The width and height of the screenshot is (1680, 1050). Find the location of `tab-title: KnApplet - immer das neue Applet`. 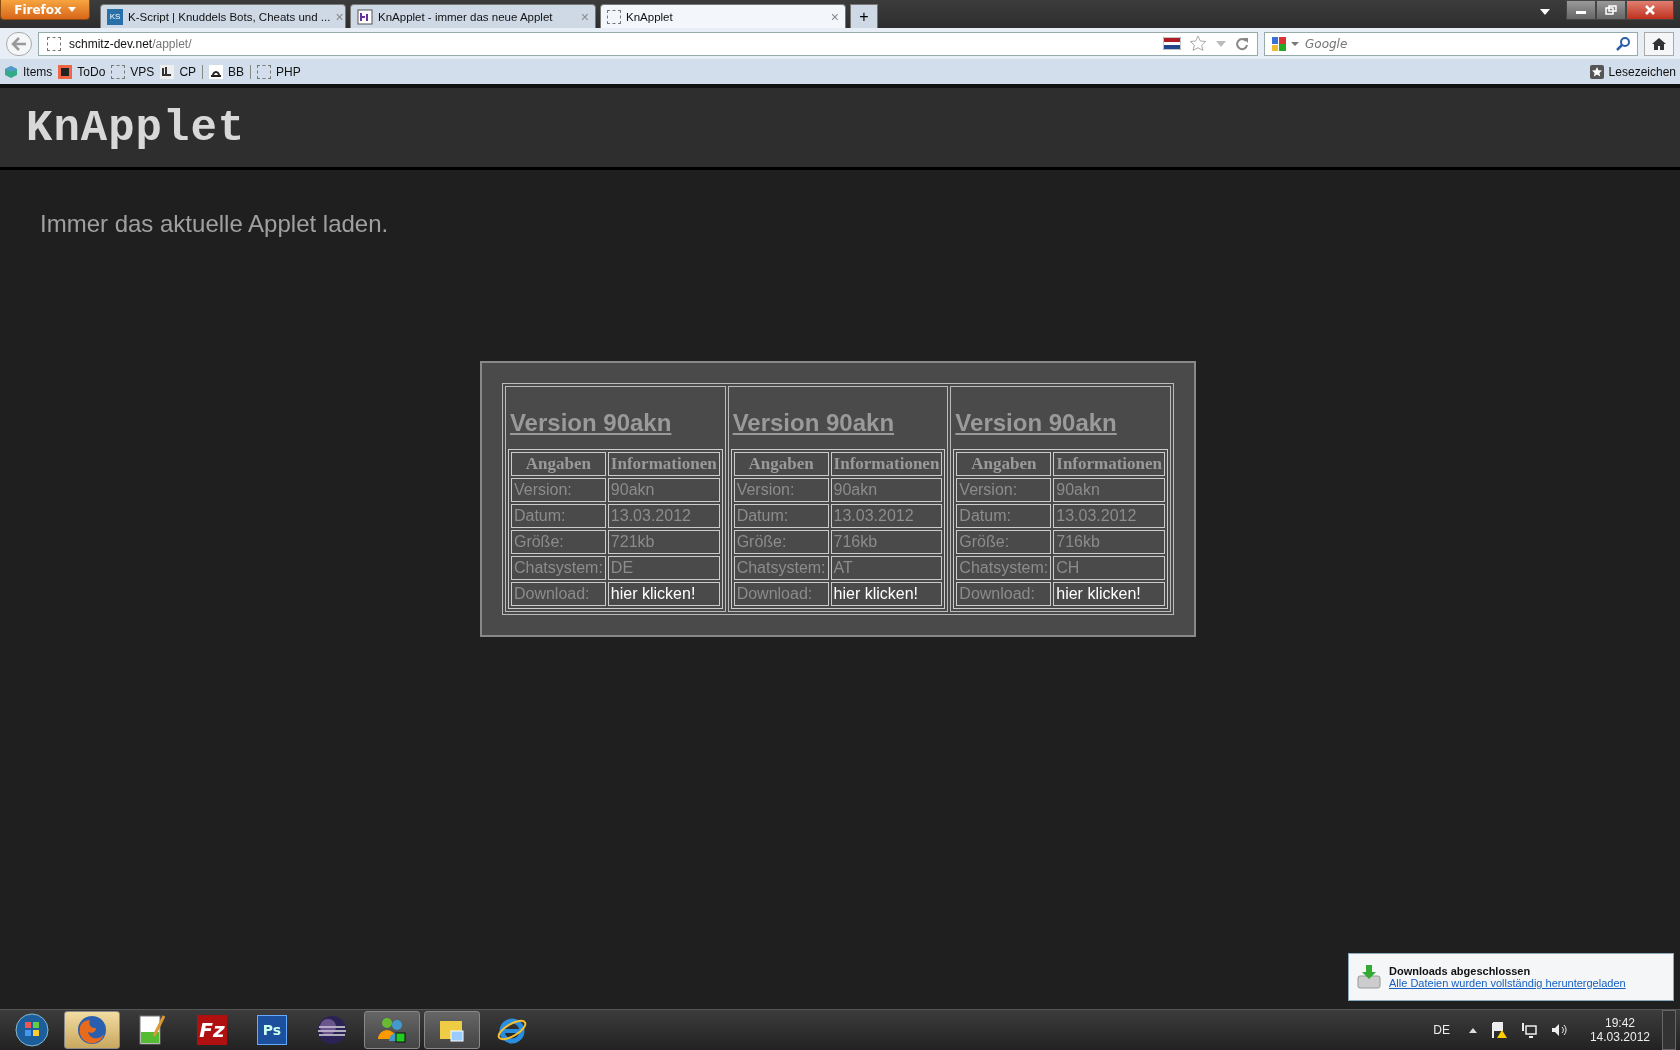

tab-title: KnApplet - immer das neue Applet is located at coordinates (466, 16).